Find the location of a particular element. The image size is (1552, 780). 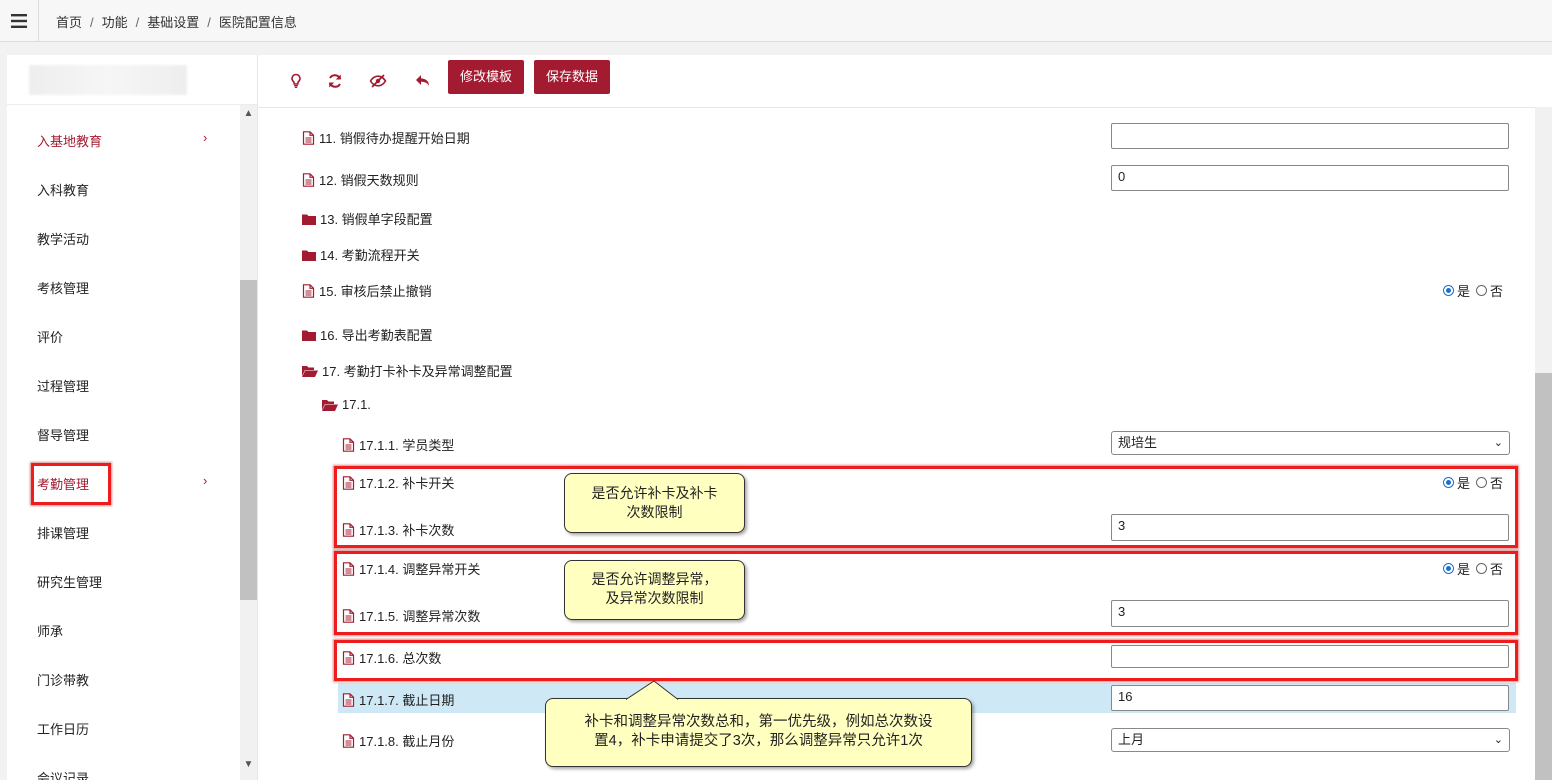

sidebar-scroll-thumb is located at coordinates (248, 440).